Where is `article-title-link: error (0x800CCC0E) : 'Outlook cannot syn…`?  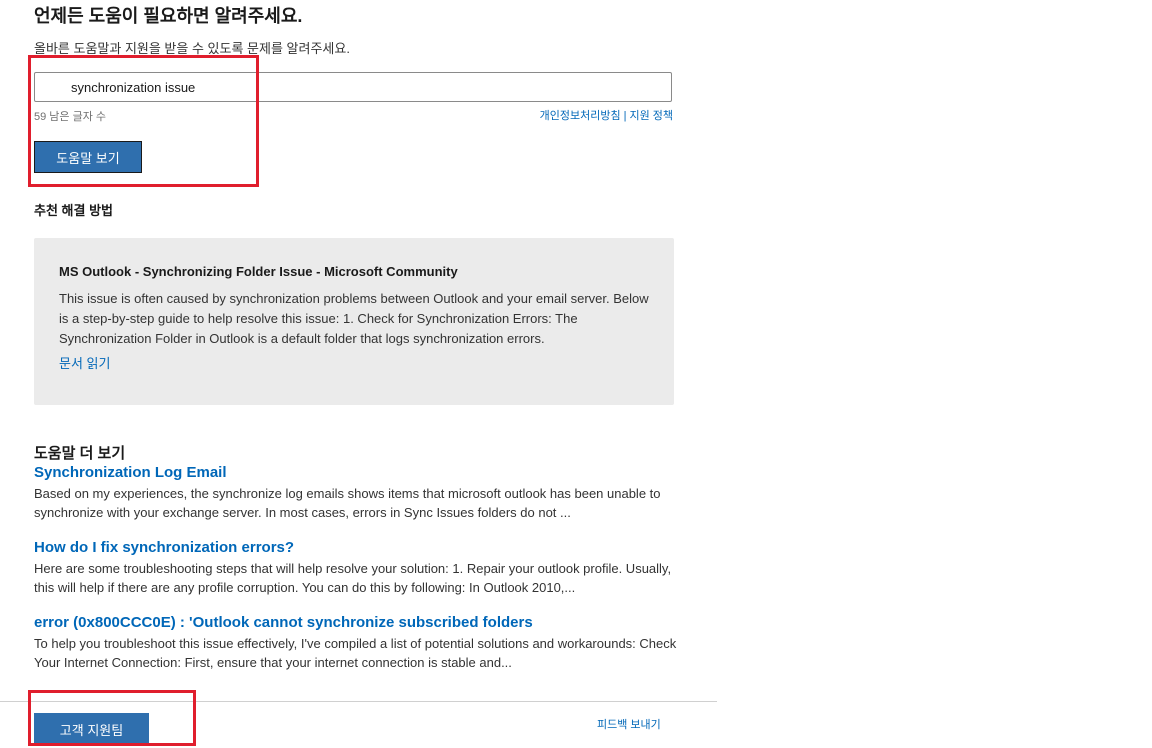 article-title-link: error (0x800CCC0E) : 'Outlook cannot syn… is located at coordinates (359, 622).